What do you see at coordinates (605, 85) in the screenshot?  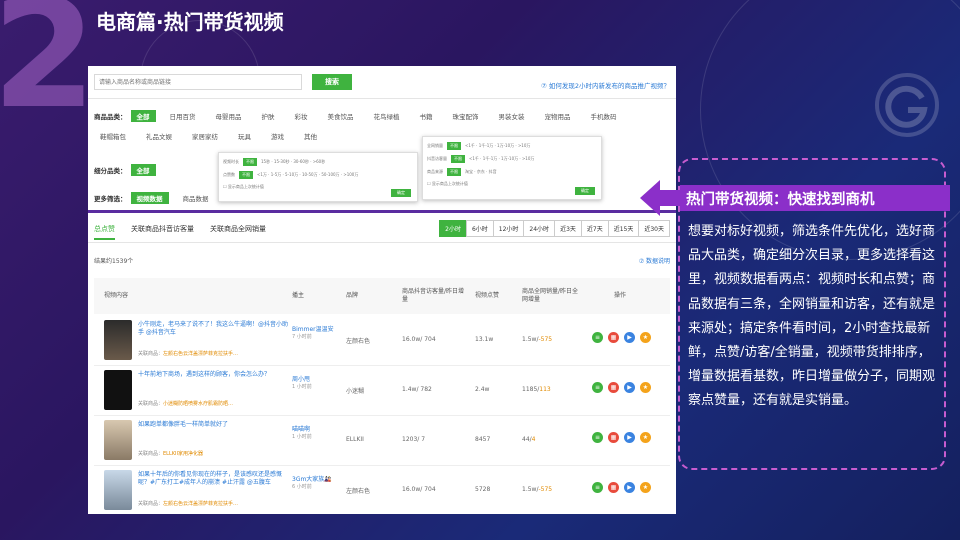 I see `help-link: ⑦ 如何发现2小时内新发布的商品推广视频？` at bounding box center [605, 85].